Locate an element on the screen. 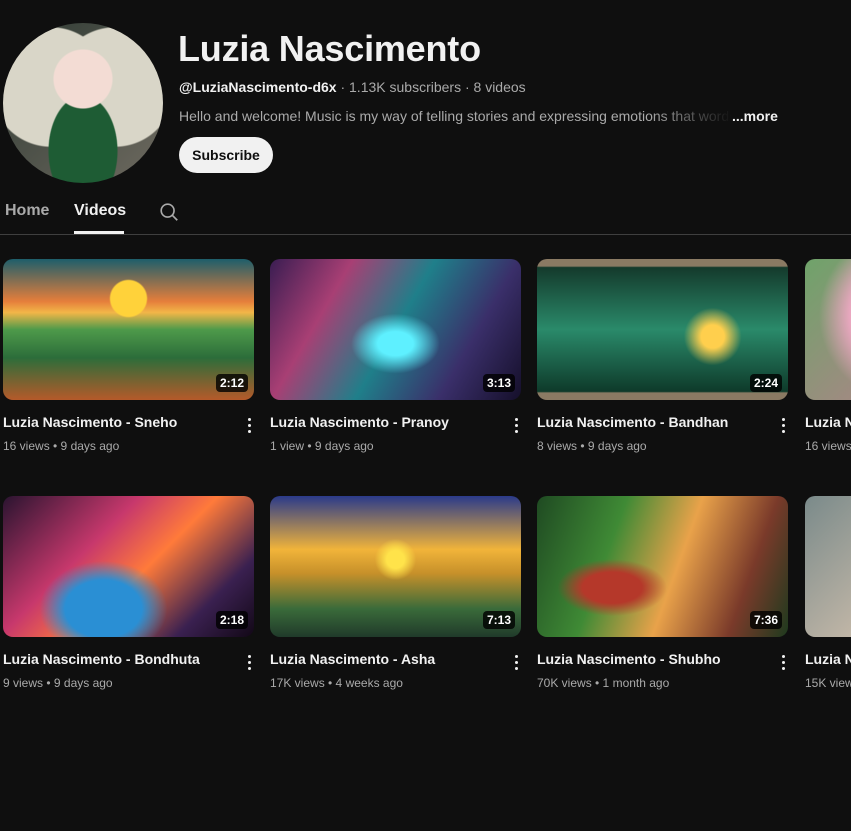 The width and height of the screenshot is (851, 831). video-card: Luzia N 15K view is located at coordinates (828, 596).